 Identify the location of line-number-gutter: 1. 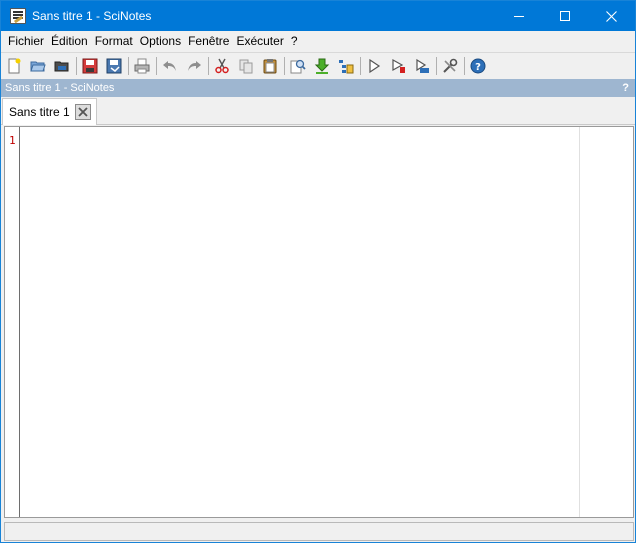
(12, 322).